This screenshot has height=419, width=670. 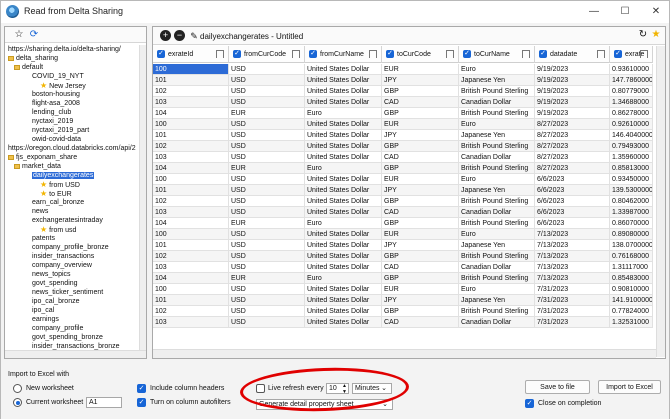 What do you see at coordinates (631, 54) in the screenshot?
I see `column-header-exrate: ✓ exrate` at bounding box center [631, 54].